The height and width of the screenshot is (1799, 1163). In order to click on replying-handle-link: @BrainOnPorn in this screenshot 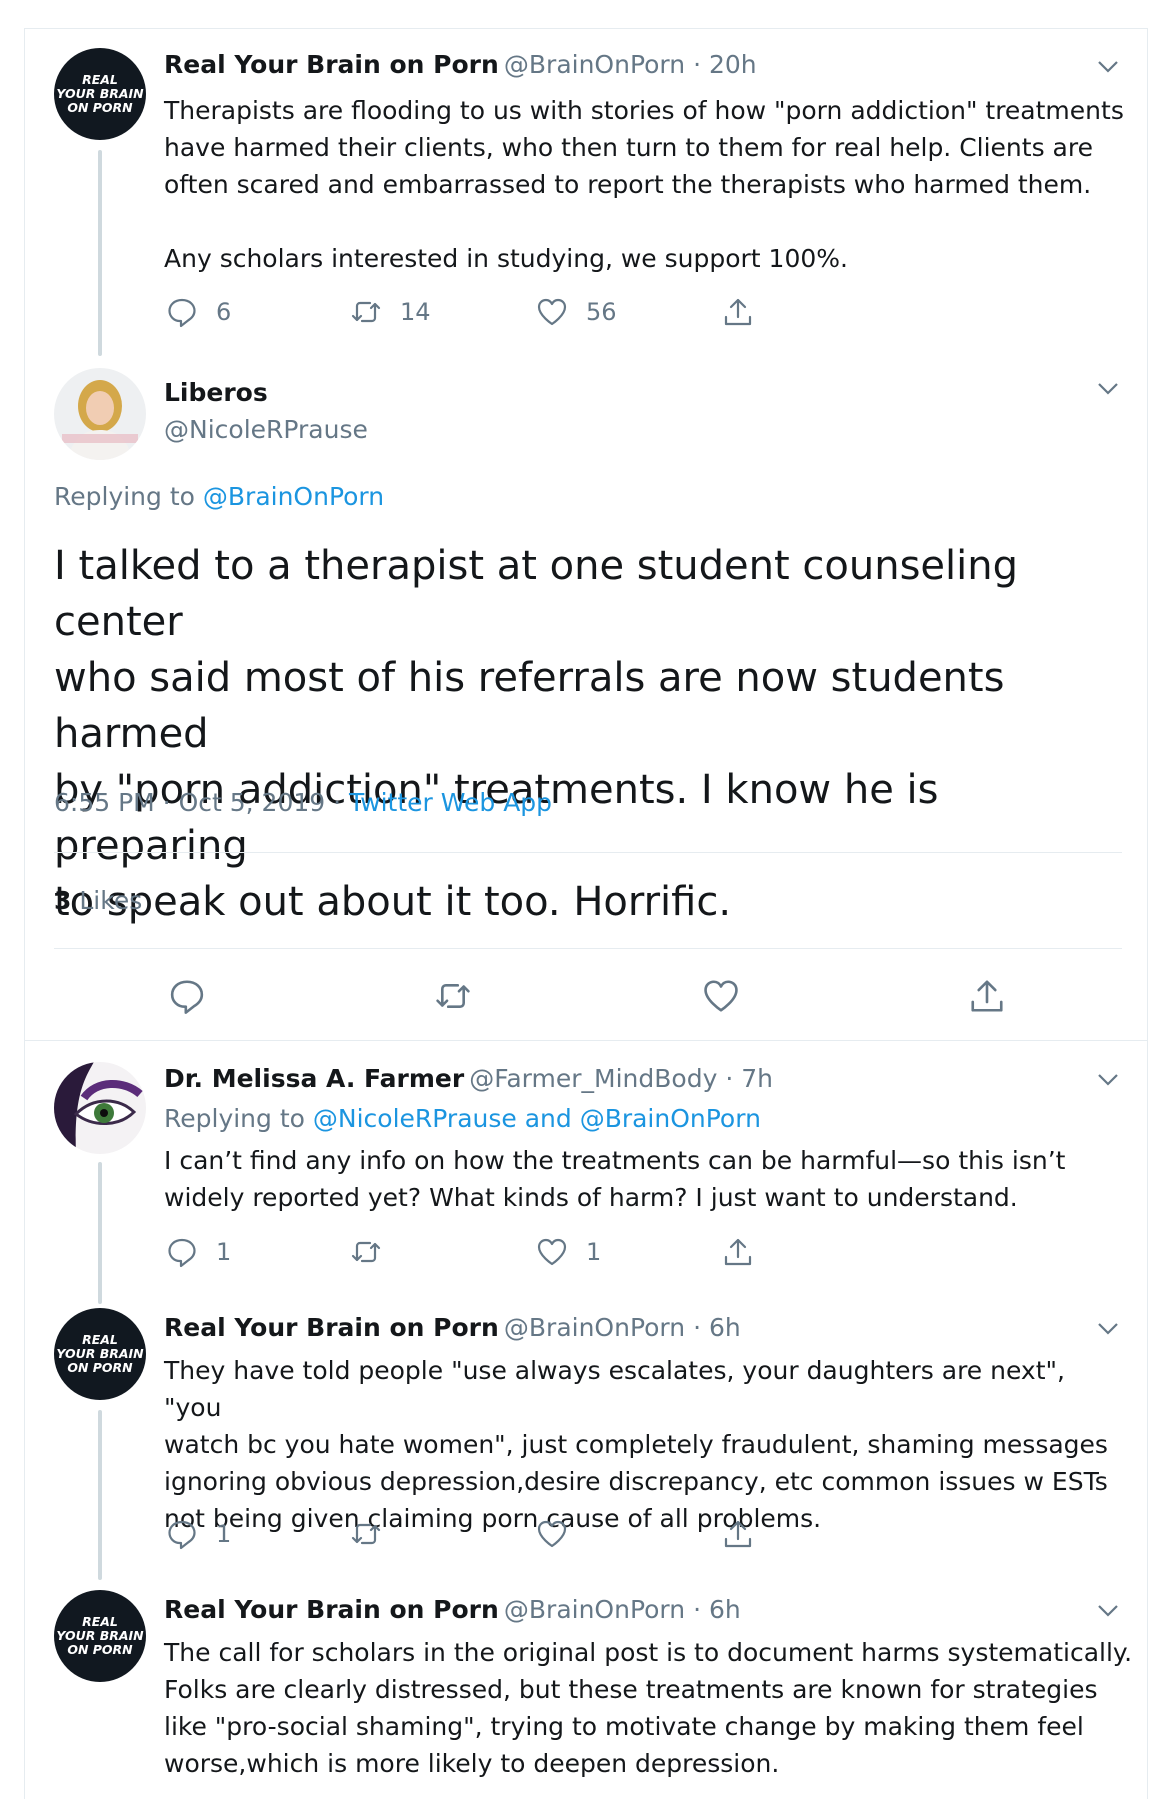, I will do `click(293, 496)`.